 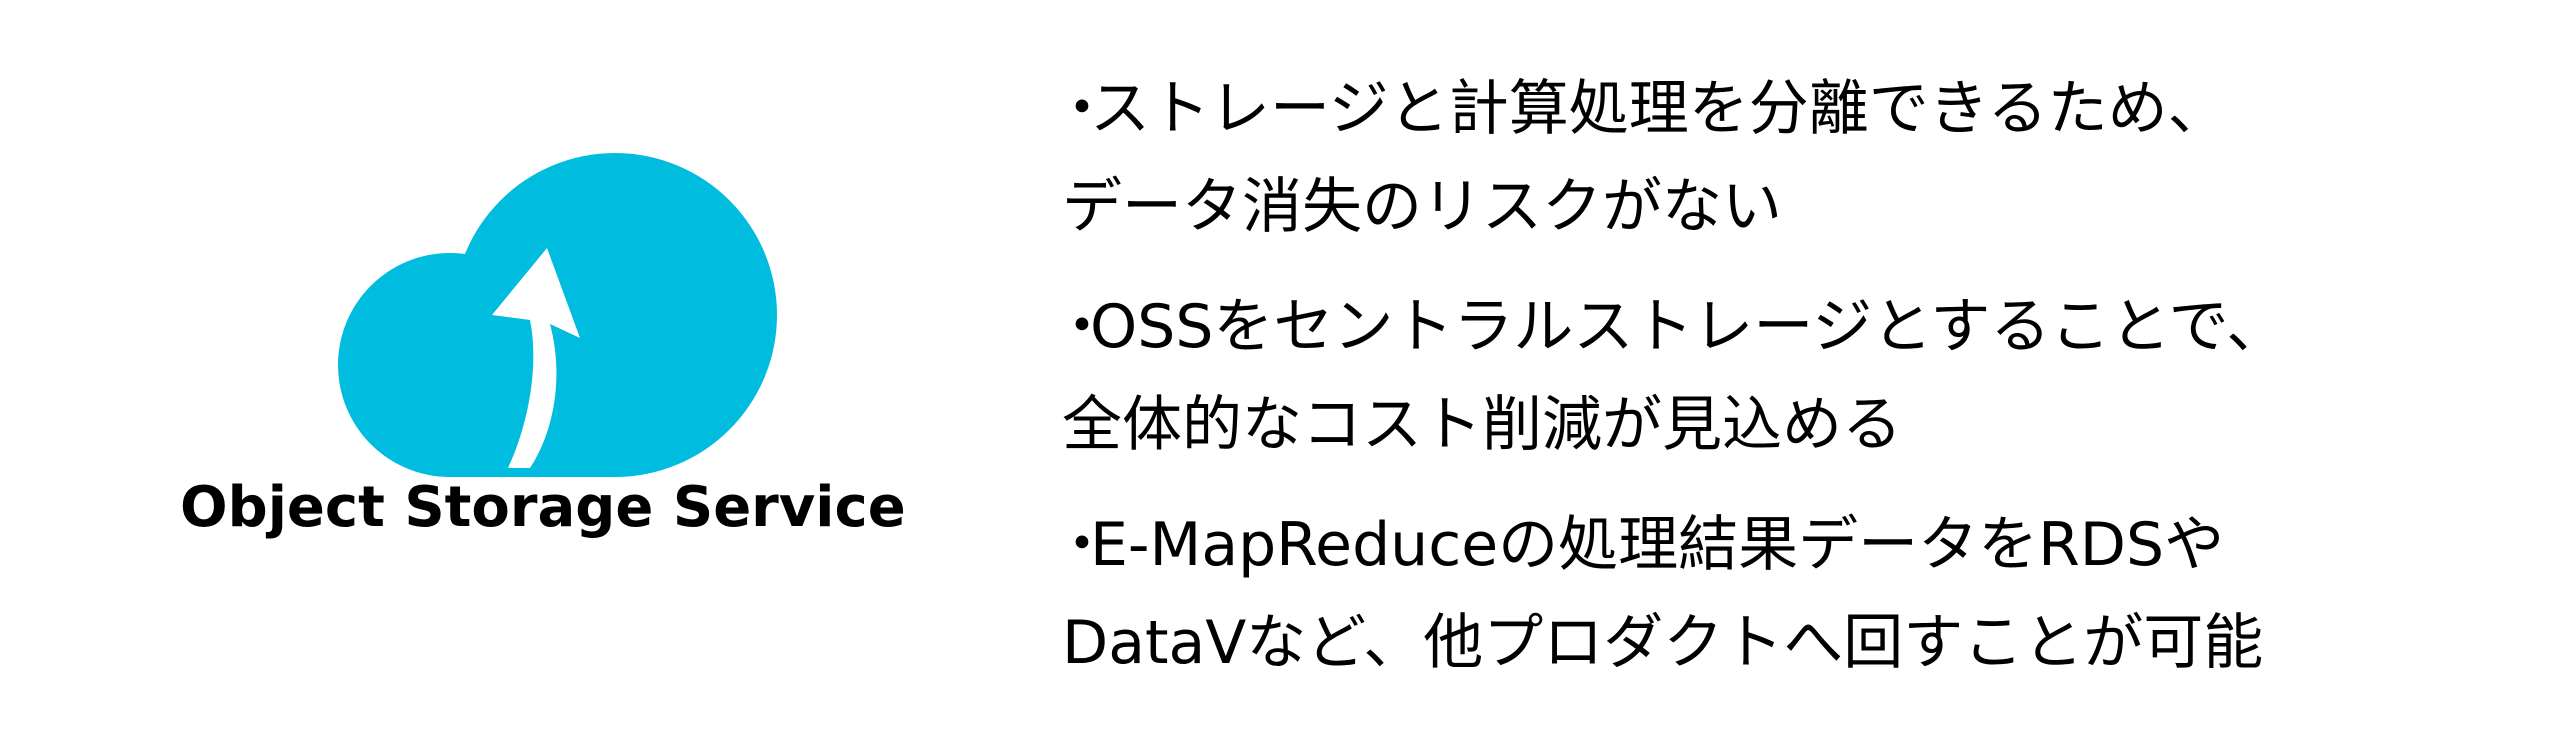 I want to click on feature-line: ・ E-MapReduceの処理結果データをRDSや, so click(x=1780, y=545).